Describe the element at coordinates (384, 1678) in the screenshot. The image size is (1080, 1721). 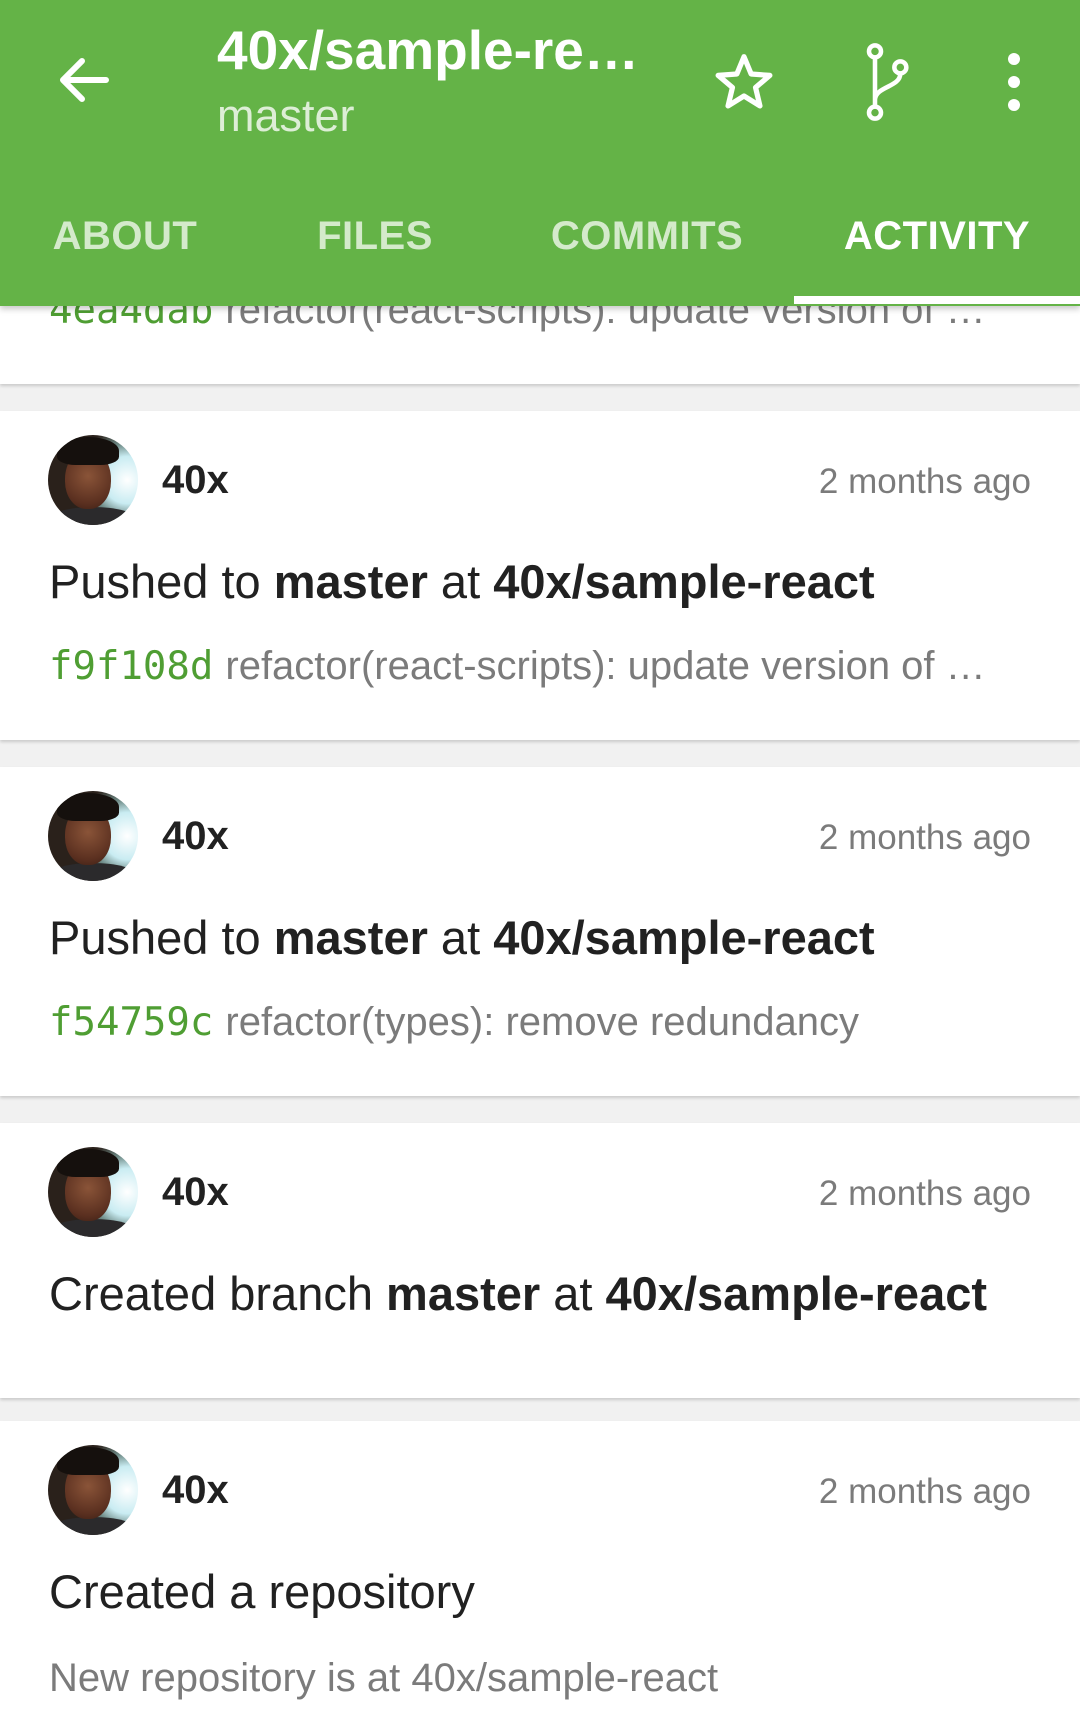
I see `activity-detail: New repository is at 40x/sample-react` at that location.